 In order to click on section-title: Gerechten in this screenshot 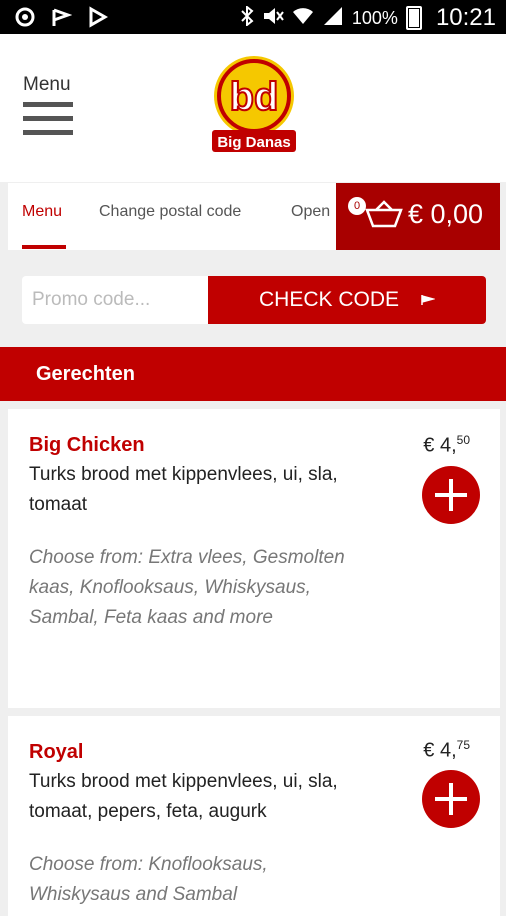, I will do `click(85, 374)`.